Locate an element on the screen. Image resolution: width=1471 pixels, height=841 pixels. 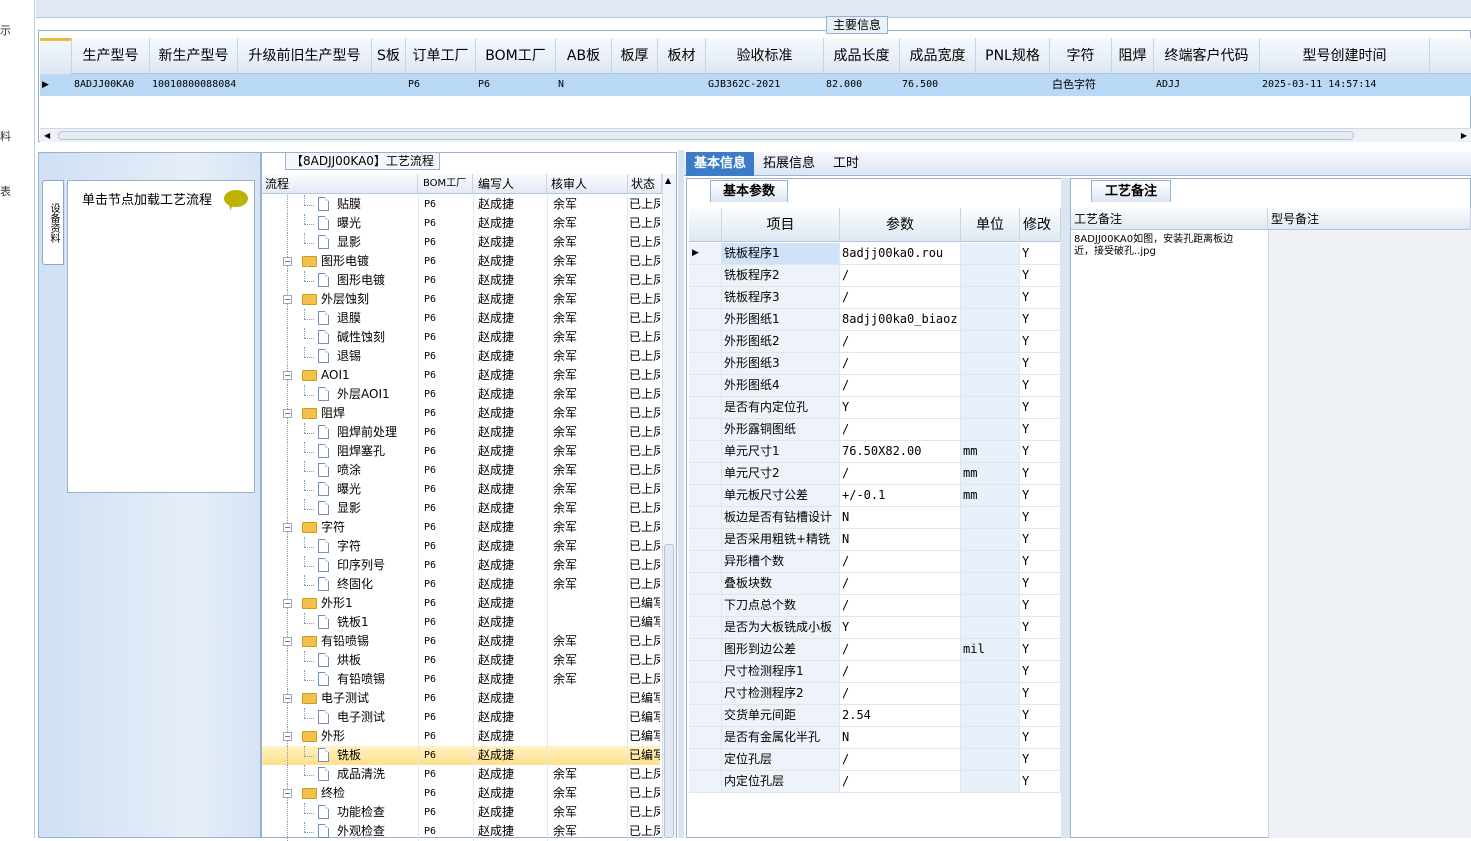
main-cell: ADJJ is located at coordinates (1208, 85).